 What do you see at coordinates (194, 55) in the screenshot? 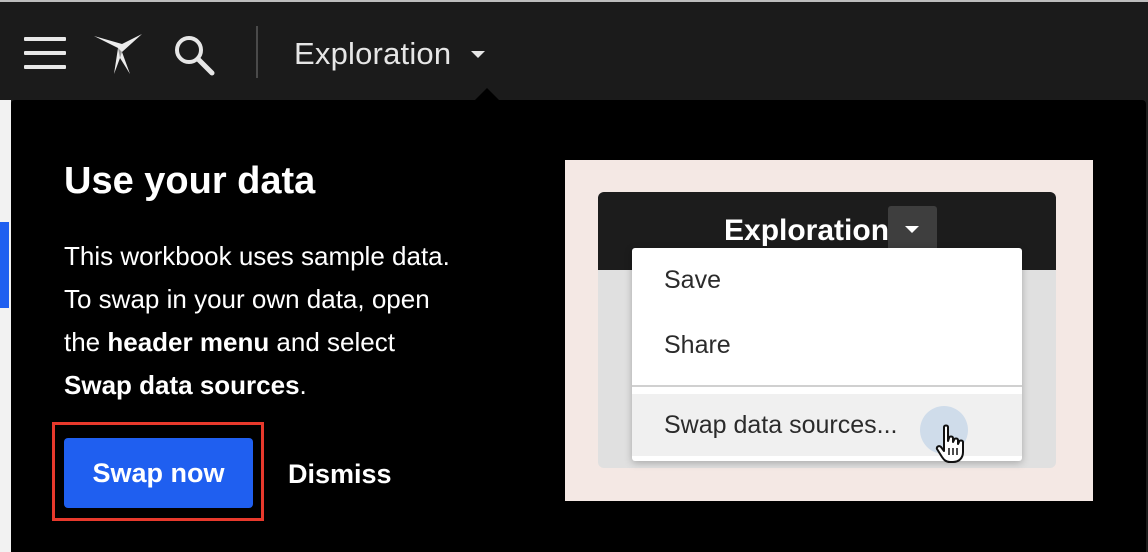
I see `search-icon` at bounding box center [194, 55].